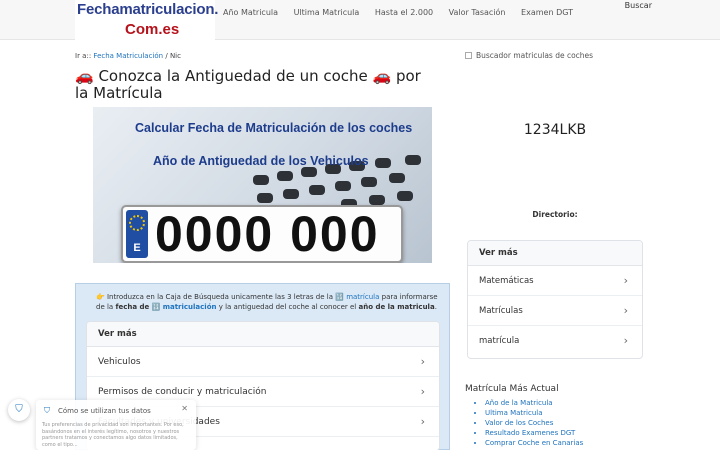 The image size is (720, 450). Describe the element at coordinates (184, 408) in the screenshot. I see `close-icon: ✕` at that location.